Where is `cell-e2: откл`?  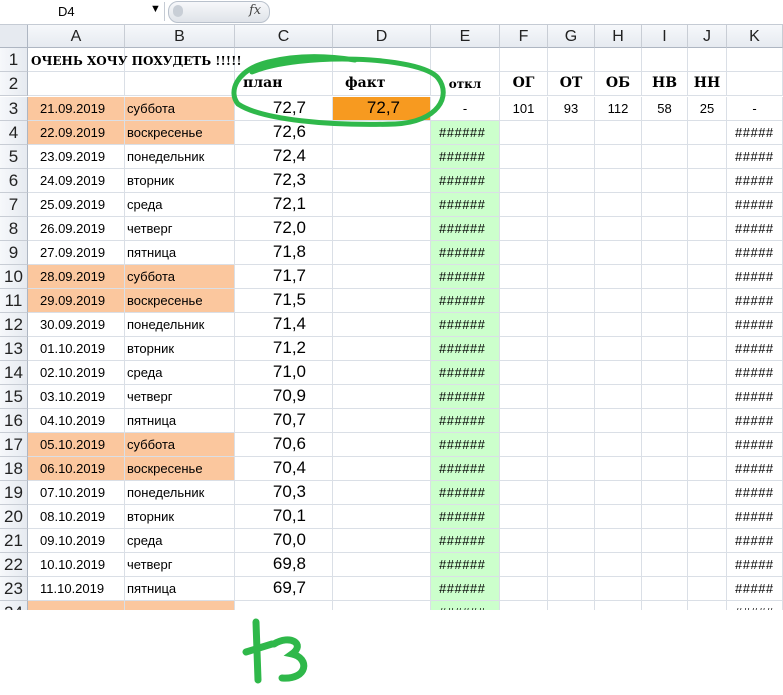
cell-e2: откл is located at coordinates (465, 84).